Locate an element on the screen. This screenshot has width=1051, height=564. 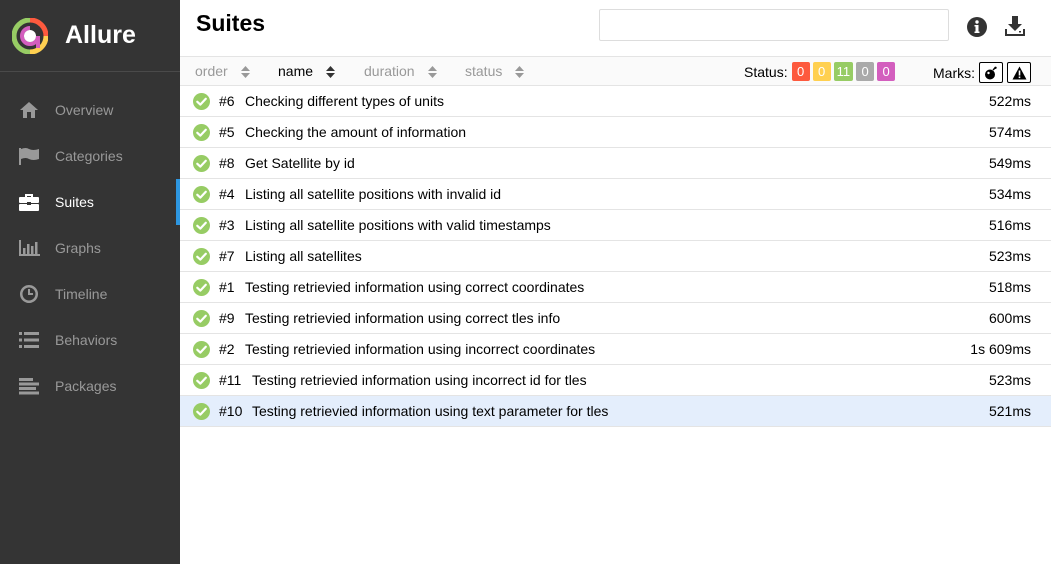
sidebar-item-label: Suites is located at coordinates (74, 202).